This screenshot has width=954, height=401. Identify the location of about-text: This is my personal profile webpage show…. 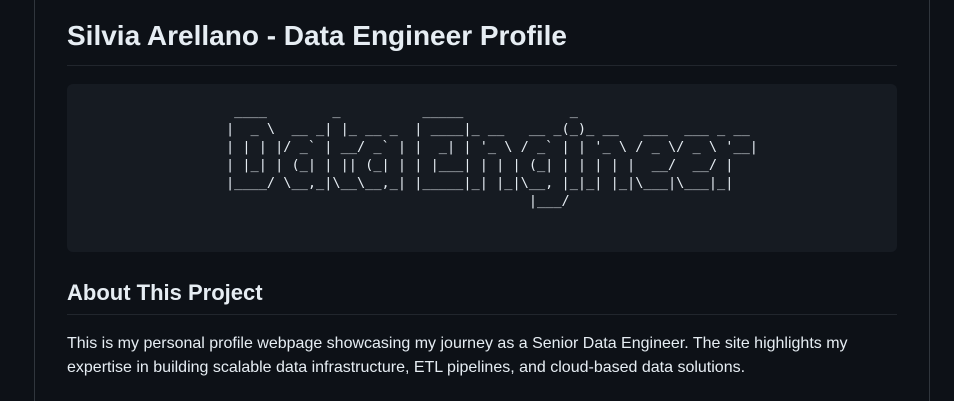
(457, 355).